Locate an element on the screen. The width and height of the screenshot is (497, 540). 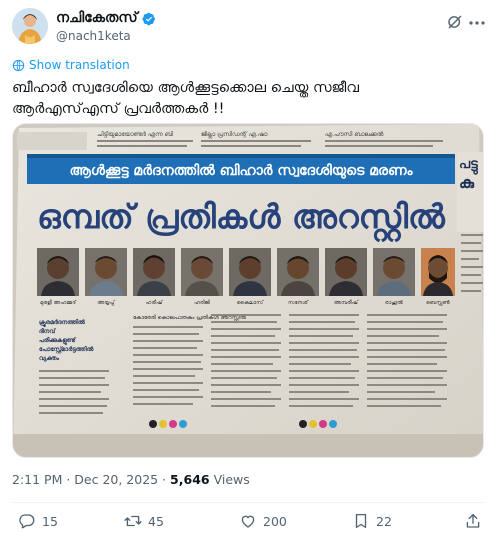
views-label: Views is located at coordinates (229, 479).